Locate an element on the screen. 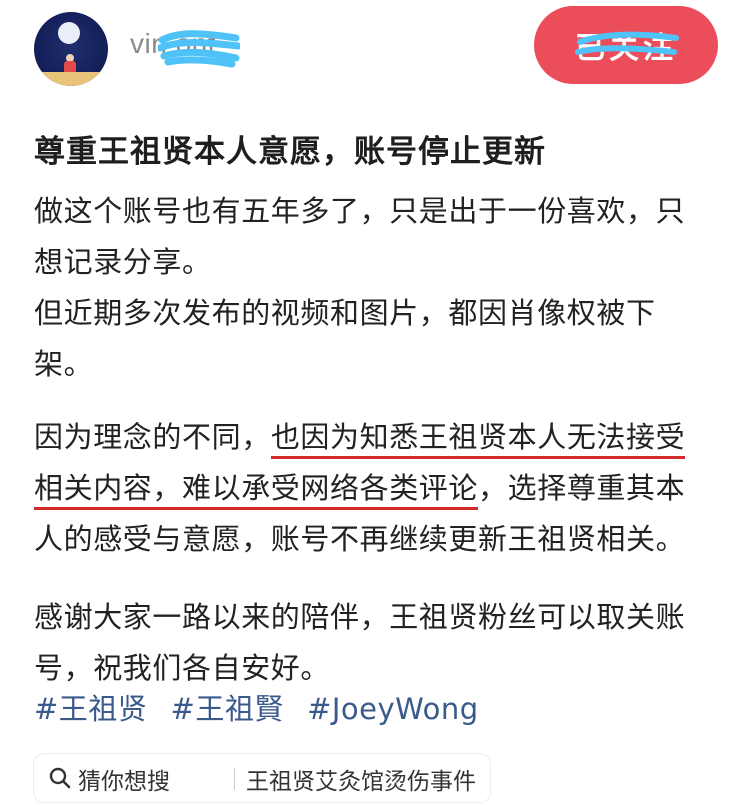 The width and height of the screenshot is (750, 805). hashtag-list: #王祖贤 #王祖賢 #JoeyWong is located at coordinates (263, 707).